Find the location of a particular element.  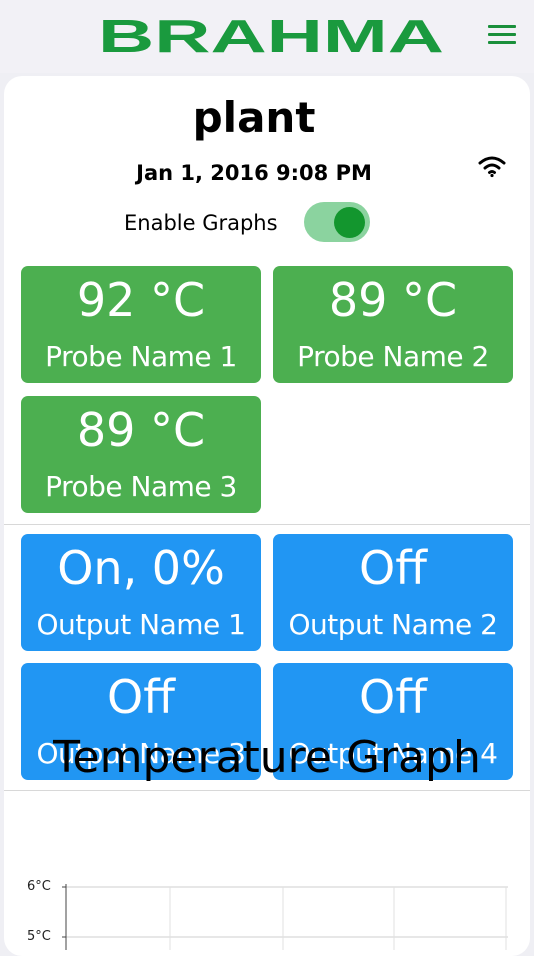

output-tile-1: On, 0% Output Name 1 is located at coordinates (141, 592).